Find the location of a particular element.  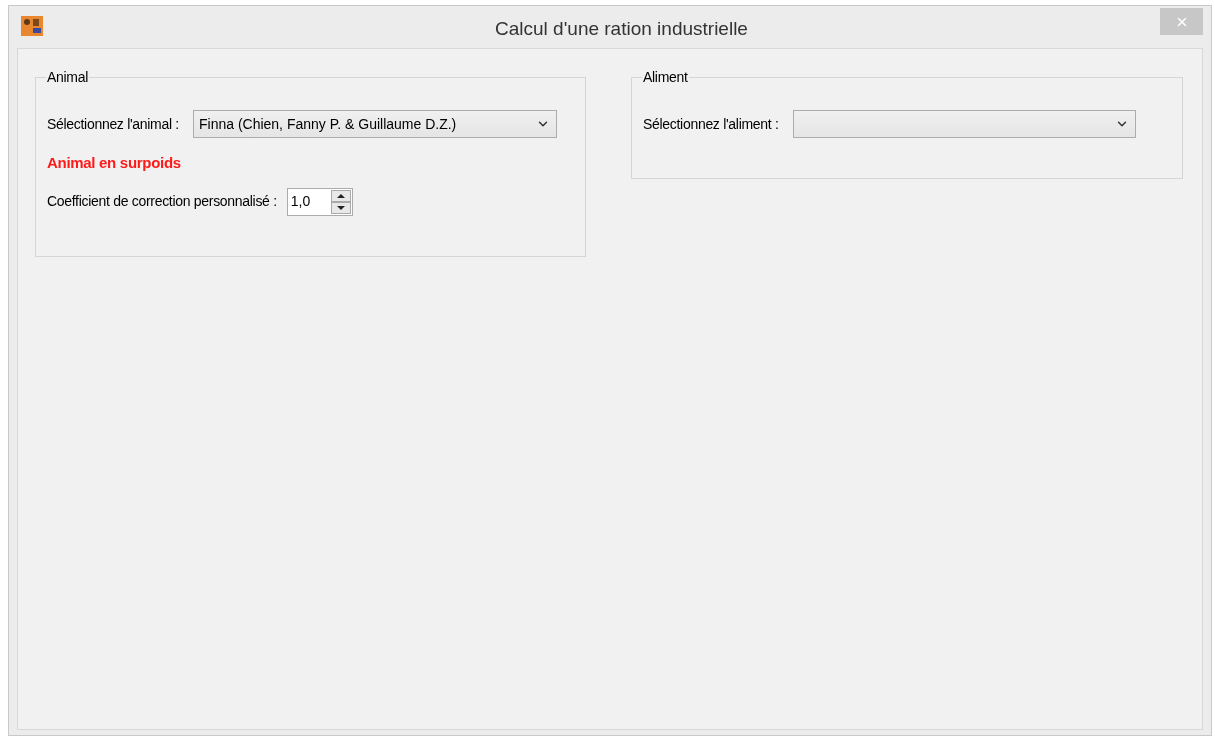

spin-arrows-icon is located at coordinates (340, 201).